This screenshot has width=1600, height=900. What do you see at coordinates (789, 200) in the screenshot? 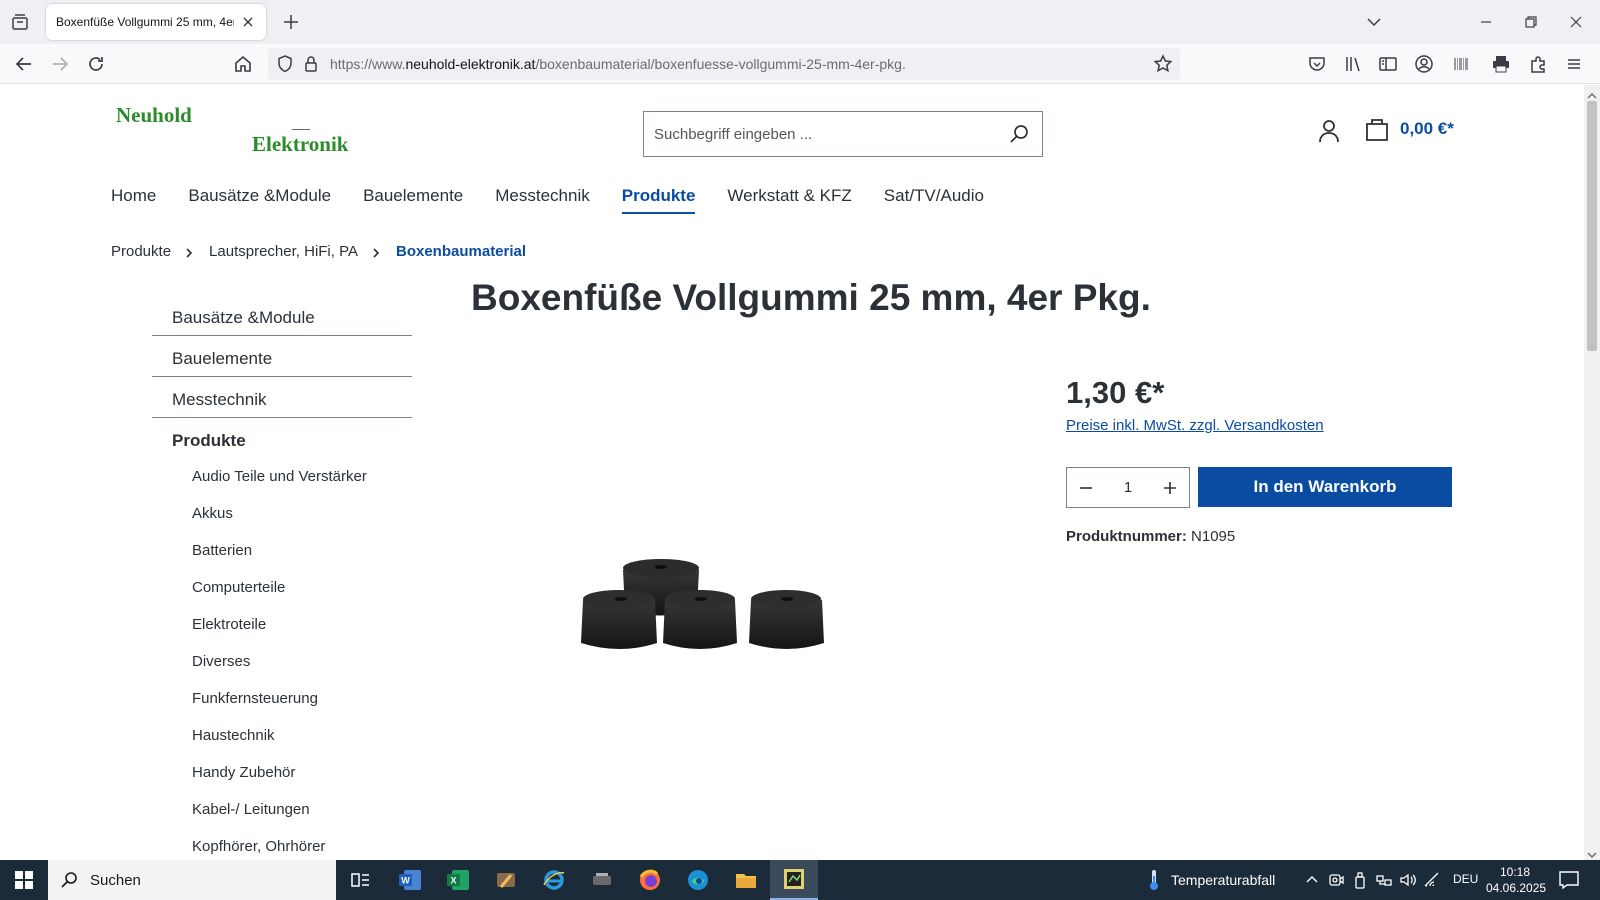
I see `nav-werkstatt-kfz: Werkstatt & KFZ` at bounding box center [789, 200].